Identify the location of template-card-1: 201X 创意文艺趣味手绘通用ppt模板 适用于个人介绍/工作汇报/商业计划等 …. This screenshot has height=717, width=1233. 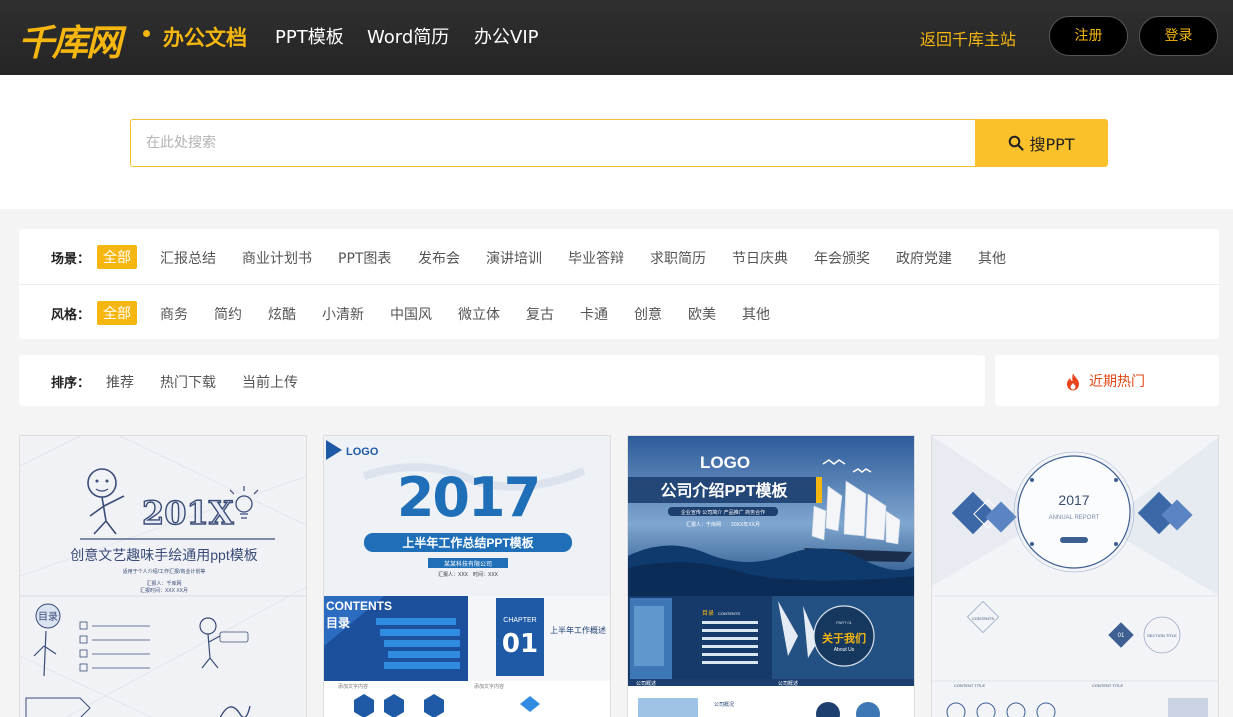
(163, 576).